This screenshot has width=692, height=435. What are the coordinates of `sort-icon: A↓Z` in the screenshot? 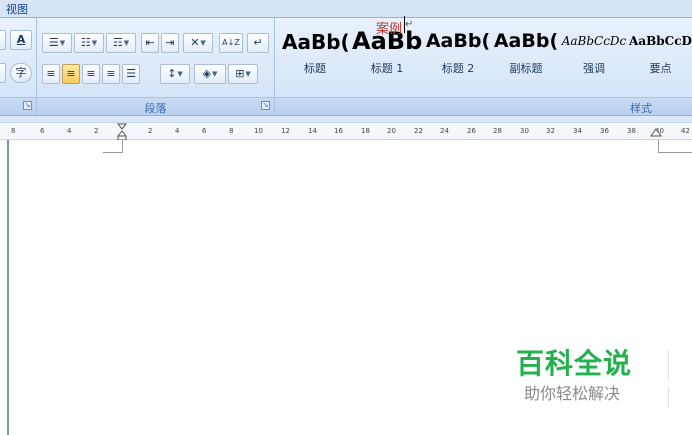 It's located at (231, 42).